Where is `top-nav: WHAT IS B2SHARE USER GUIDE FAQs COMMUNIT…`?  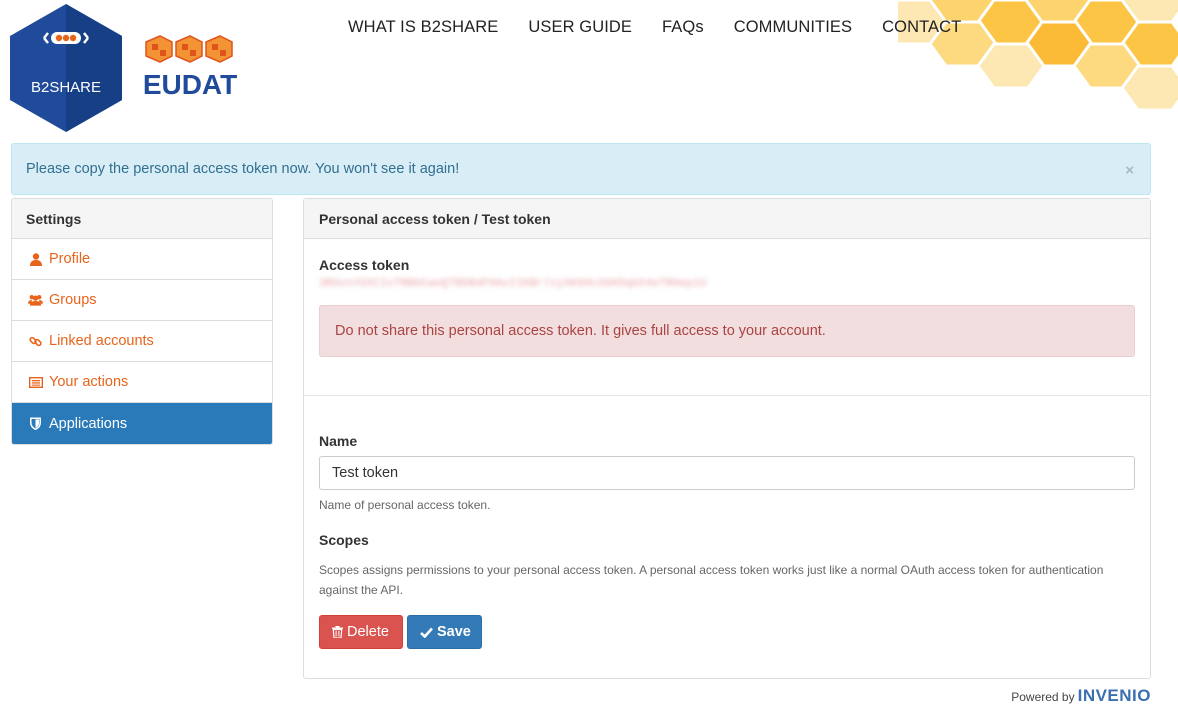
top-nav: WHAT IS B2SHARE USER GUIDE FAQs COMMUNIT… is located at coordinates (669, 27).